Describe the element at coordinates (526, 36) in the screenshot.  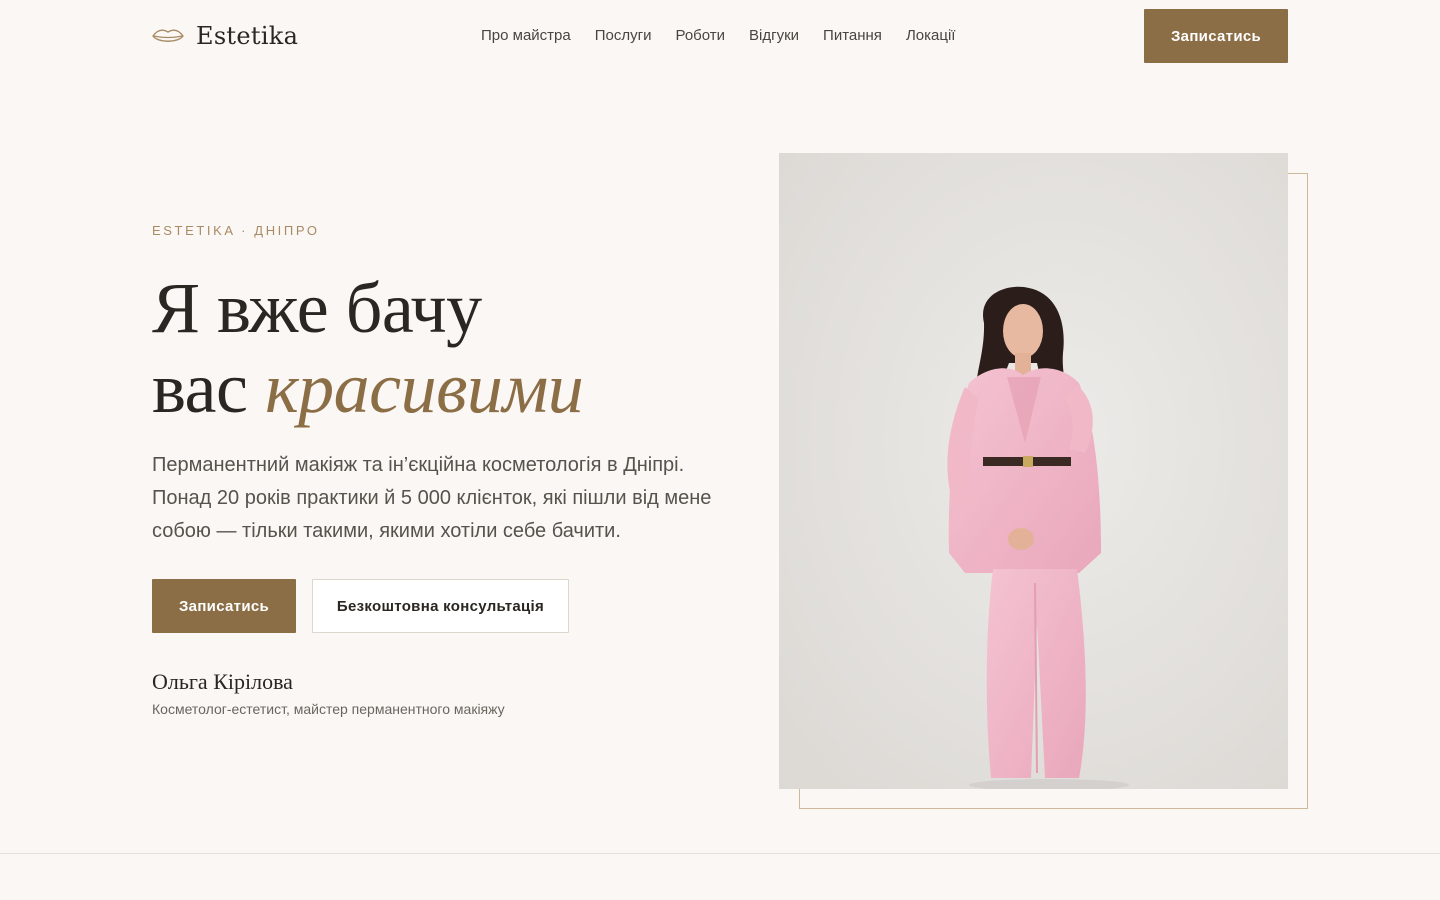
I see `nav-item-about: Про майстра` at that location.